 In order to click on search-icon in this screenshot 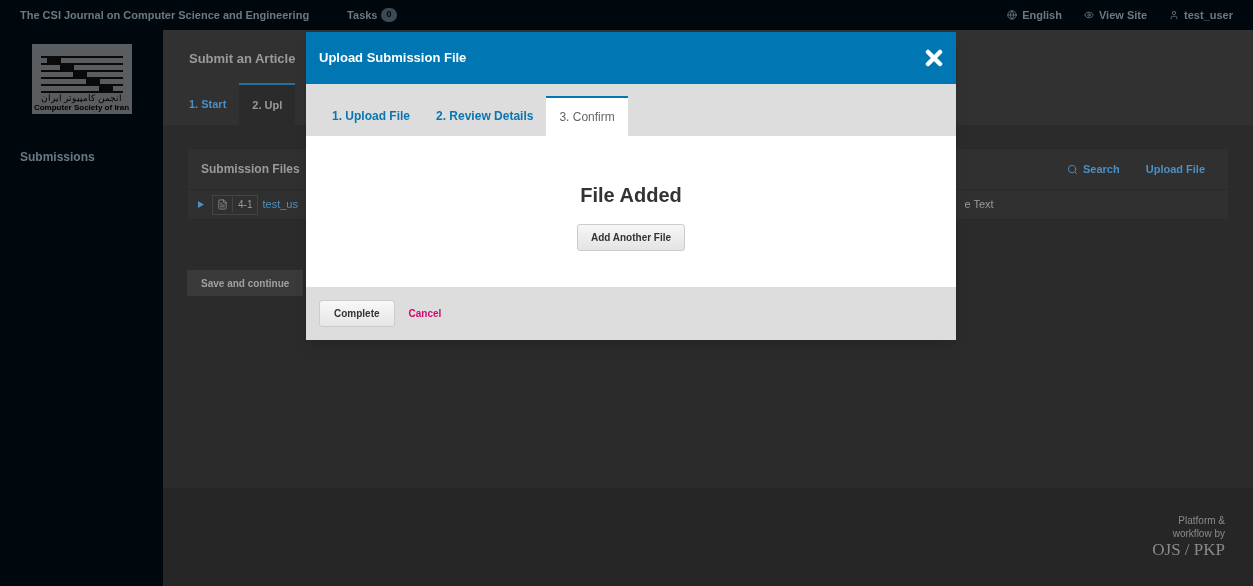, I will do `click(1072, 169)`.